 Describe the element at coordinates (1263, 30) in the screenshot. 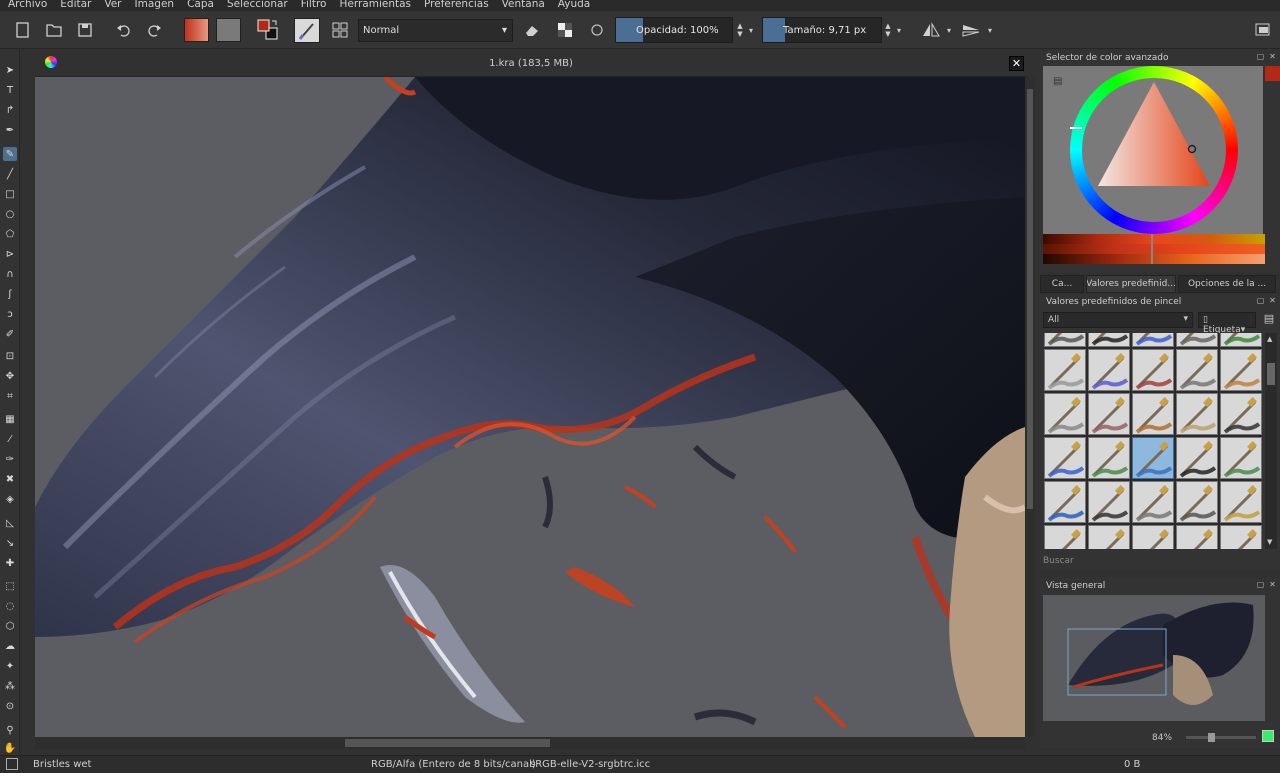

I see `workspace-icon` at that location.